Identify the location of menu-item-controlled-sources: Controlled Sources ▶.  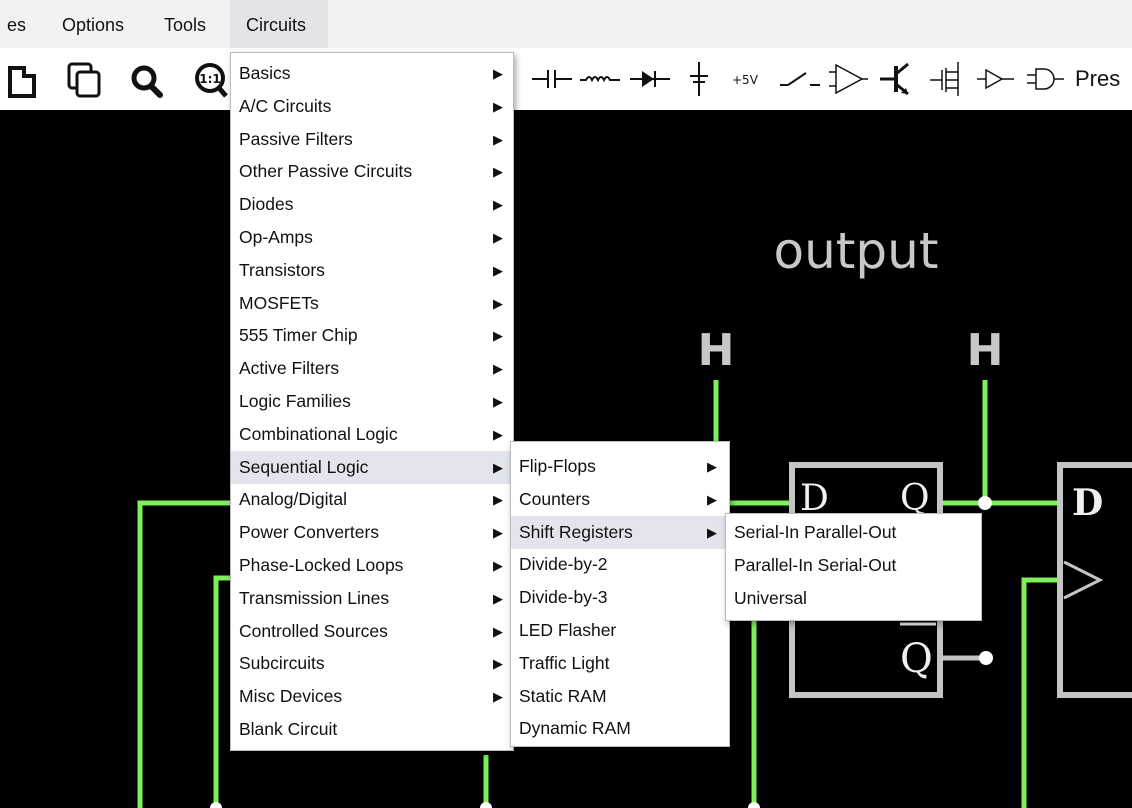
(372, 631).